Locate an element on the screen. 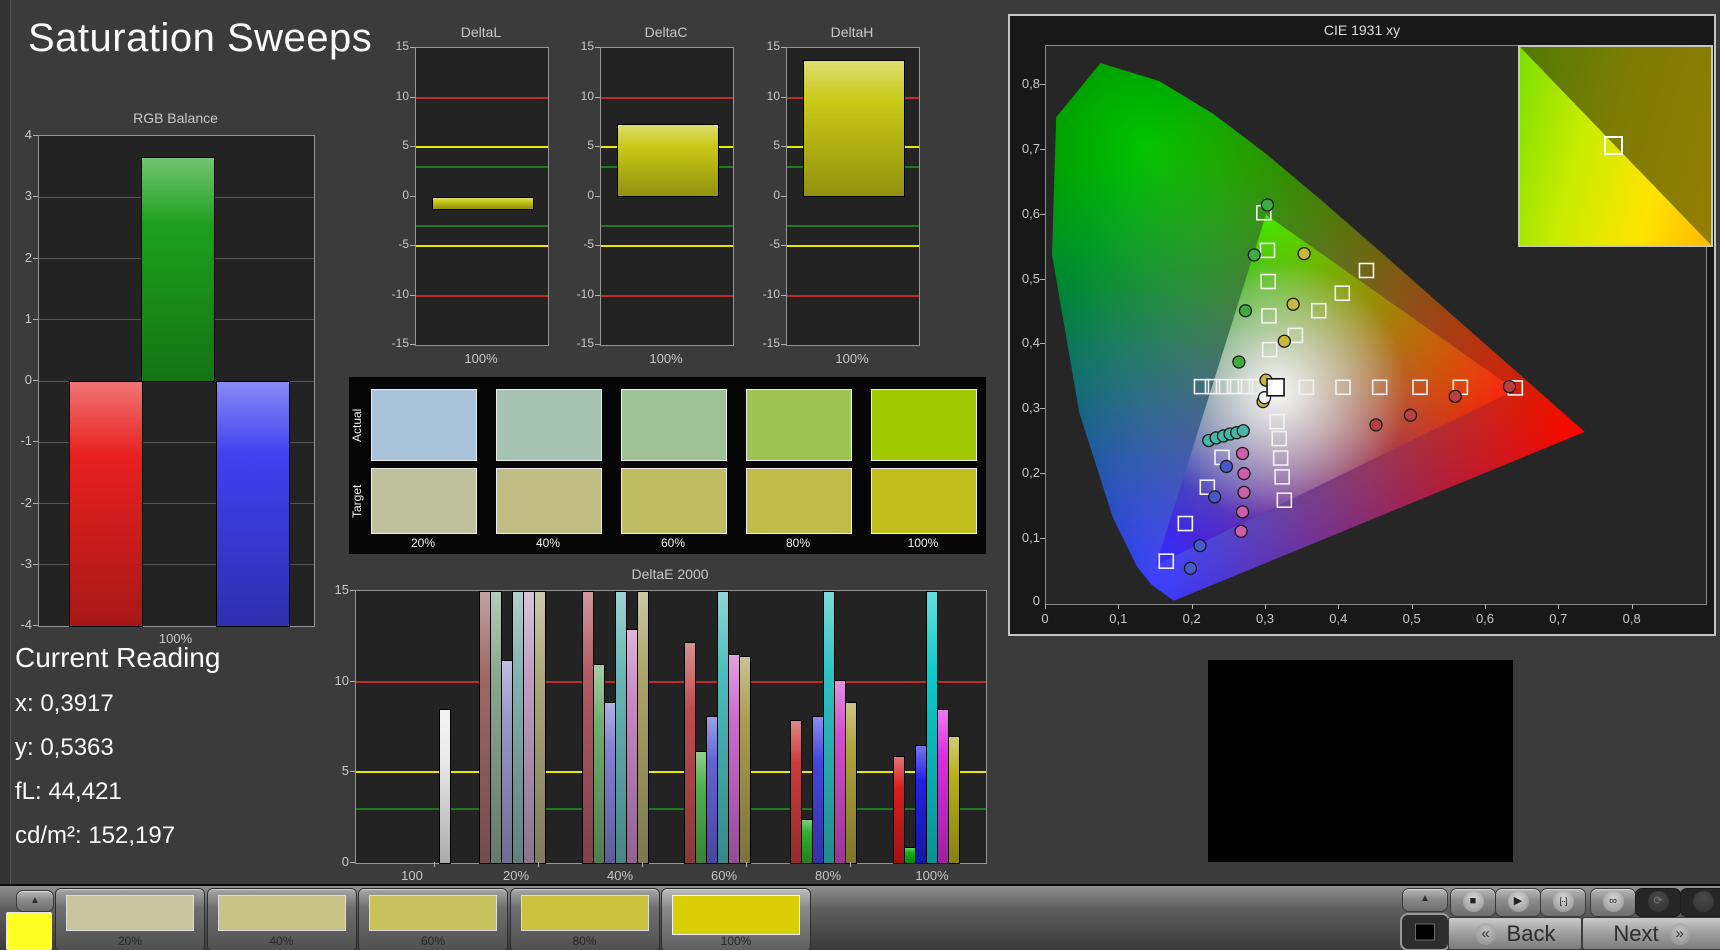 The width and height of the screenshot is (1720, 950). patch-button-20%: 20% is located at coordinates (130, 919).